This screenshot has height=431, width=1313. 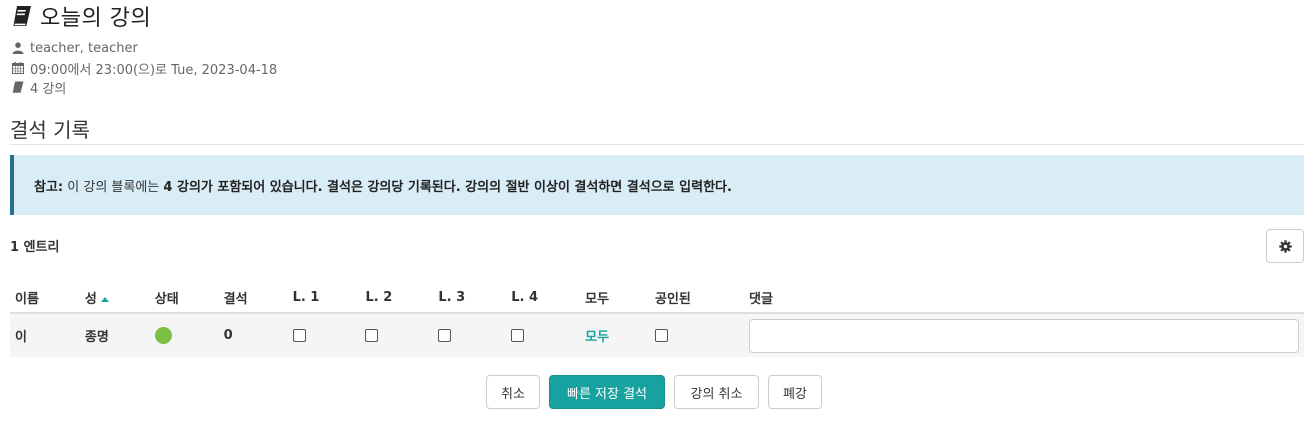 I want to click on section-heading: 결석 기록, so click(x=50, y=130).